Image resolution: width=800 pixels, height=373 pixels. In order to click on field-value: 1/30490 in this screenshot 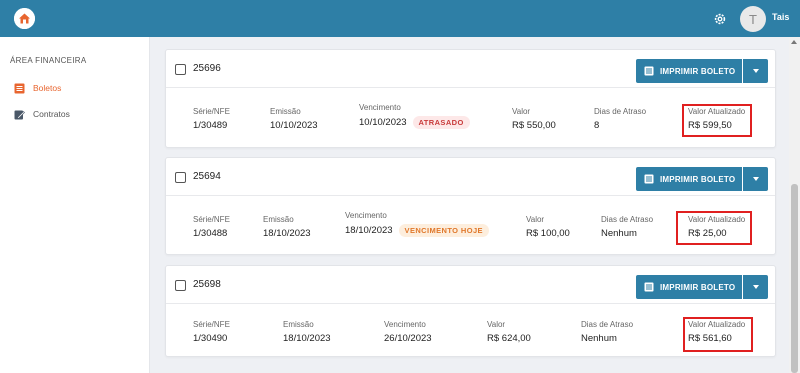, I will do `click(210, 338)`.